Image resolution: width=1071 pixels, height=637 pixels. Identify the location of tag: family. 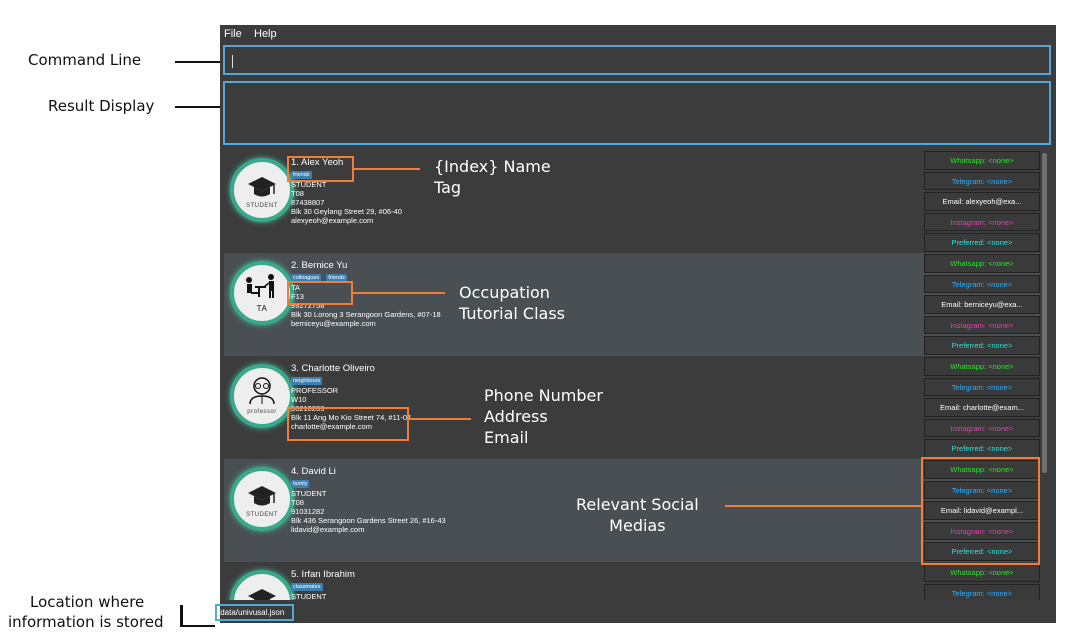
(300, 484).